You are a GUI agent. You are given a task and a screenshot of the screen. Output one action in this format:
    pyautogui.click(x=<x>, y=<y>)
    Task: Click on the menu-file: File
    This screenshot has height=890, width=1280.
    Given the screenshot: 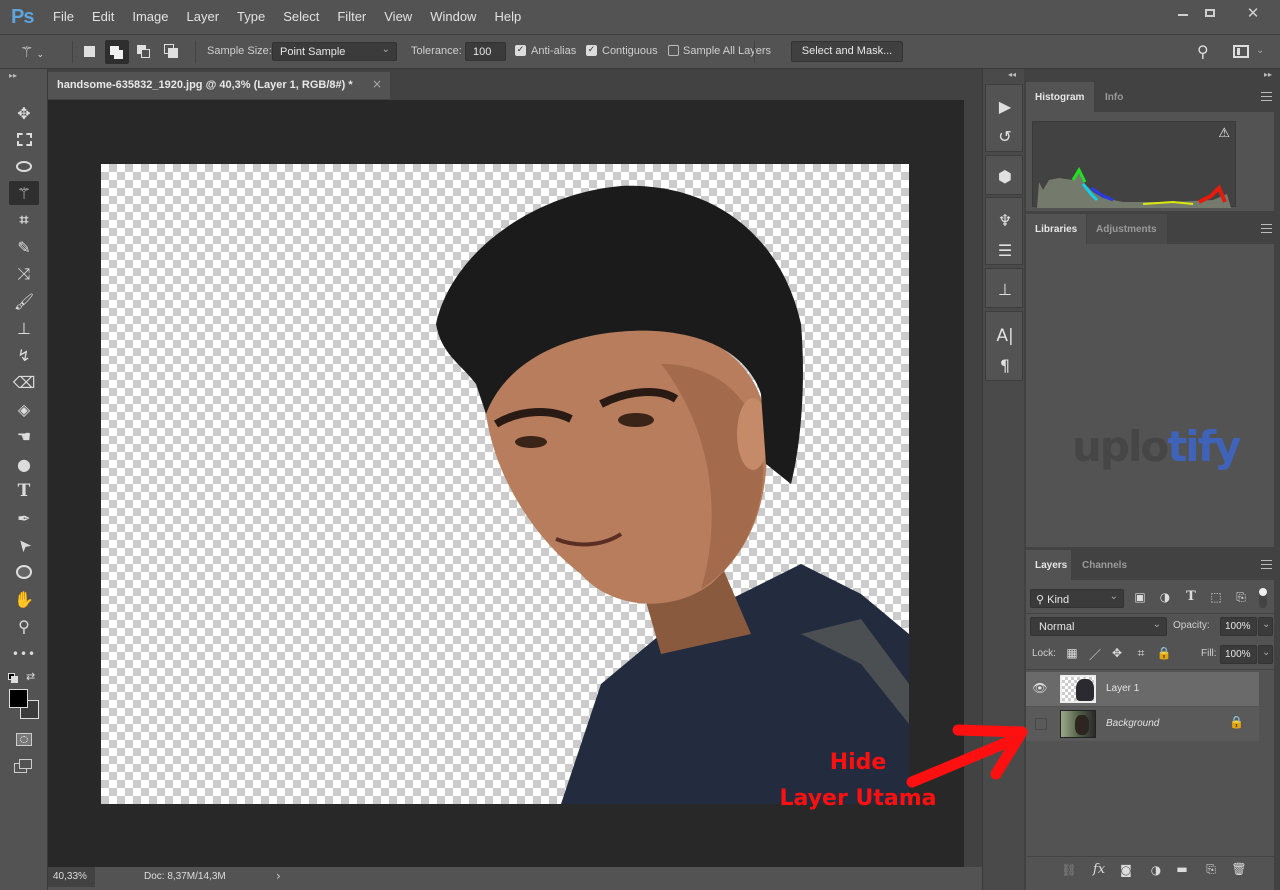 What is the action you would take?
    pyautogui.click(x=68, y=16)
    